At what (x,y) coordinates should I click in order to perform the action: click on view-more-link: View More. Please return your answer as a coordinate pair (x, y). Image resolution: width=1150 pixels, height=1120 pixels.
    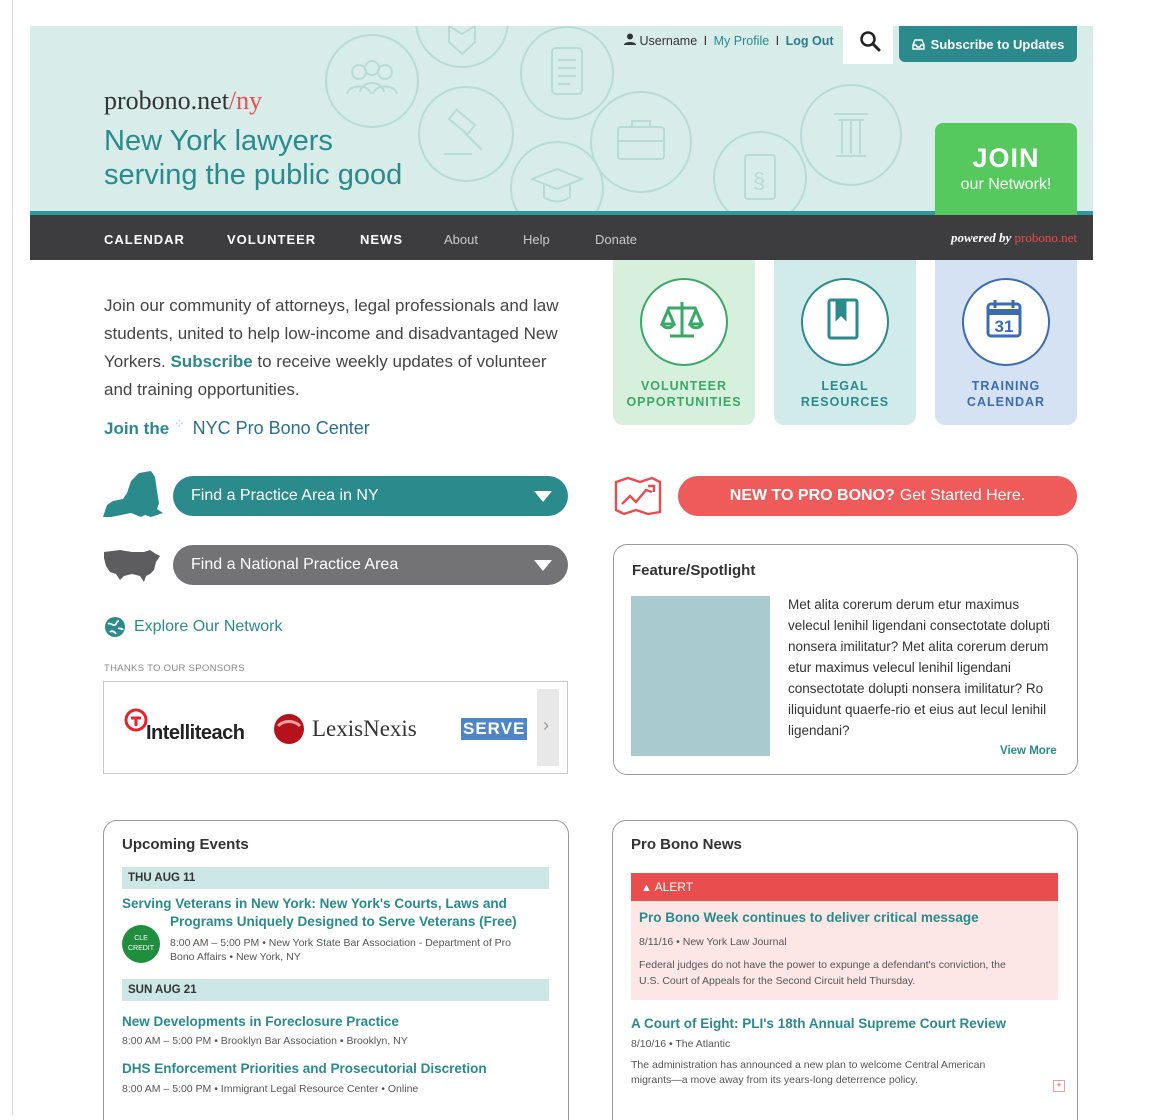
    Looking at the image, I should click on (1028, 751).